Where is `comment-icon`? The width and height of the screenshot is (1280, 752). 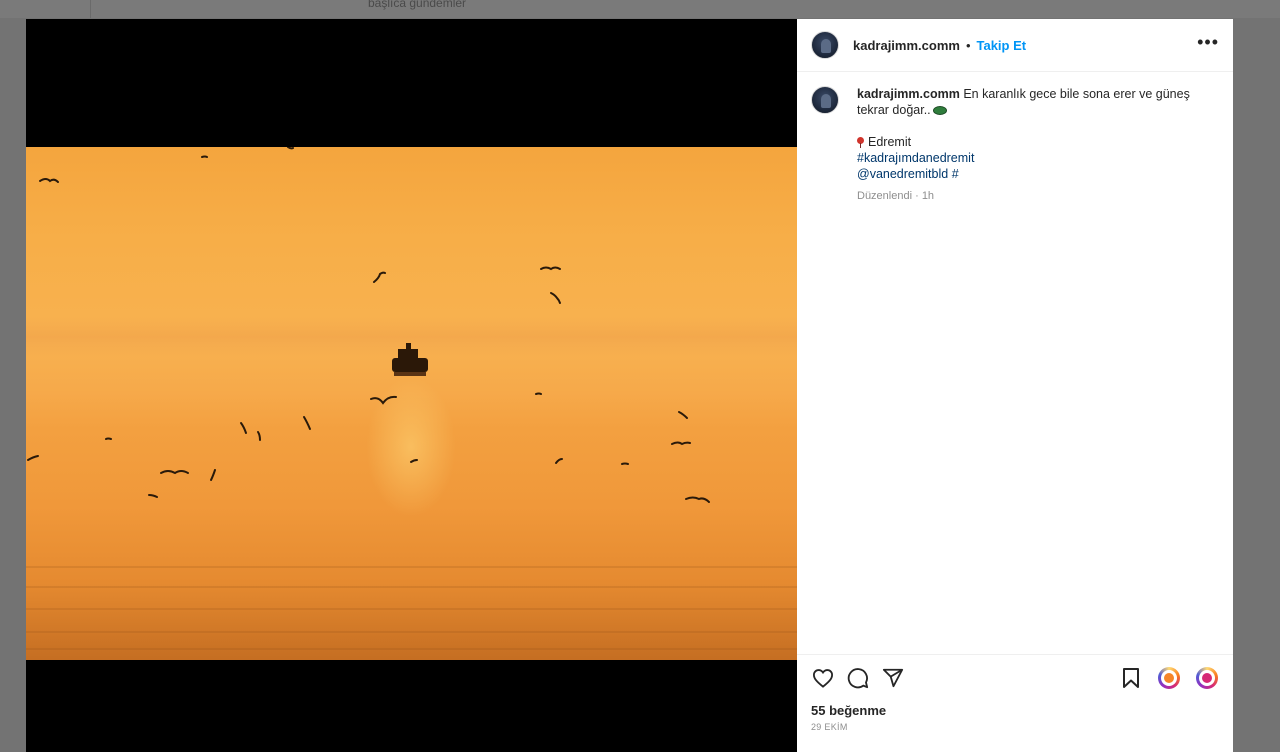 comment-icon is located at coordinates (858, 678).